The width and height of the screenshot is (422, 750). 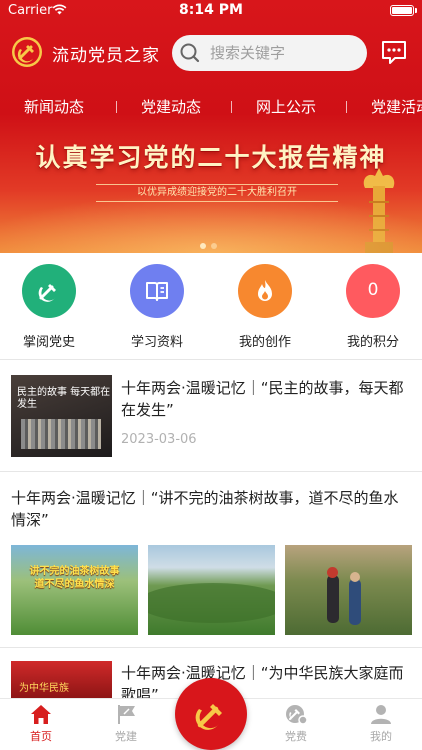 I want to click on tab-news: 新闻动态, so click(x=54, y=106).